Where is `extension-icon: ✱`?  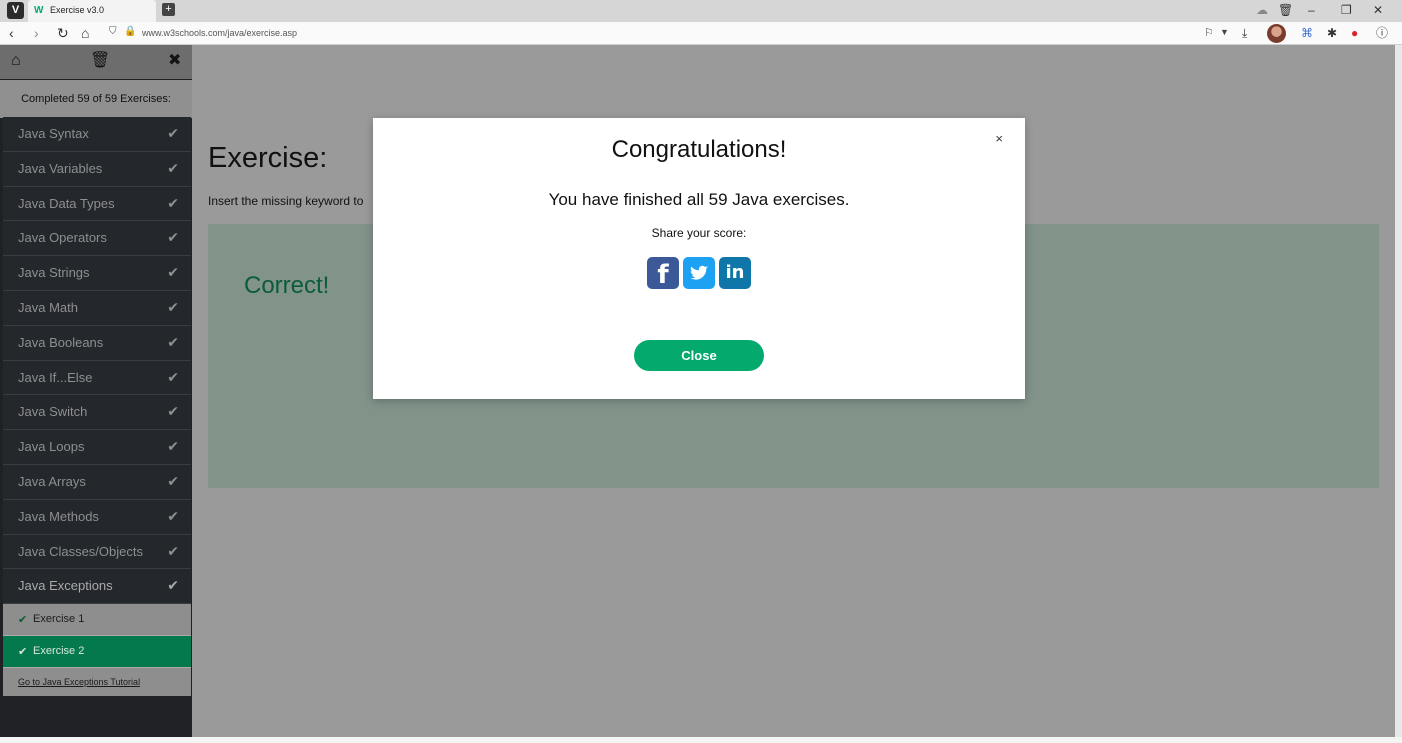 extension-icon: ✱ is located at coordinates (1332, 33).